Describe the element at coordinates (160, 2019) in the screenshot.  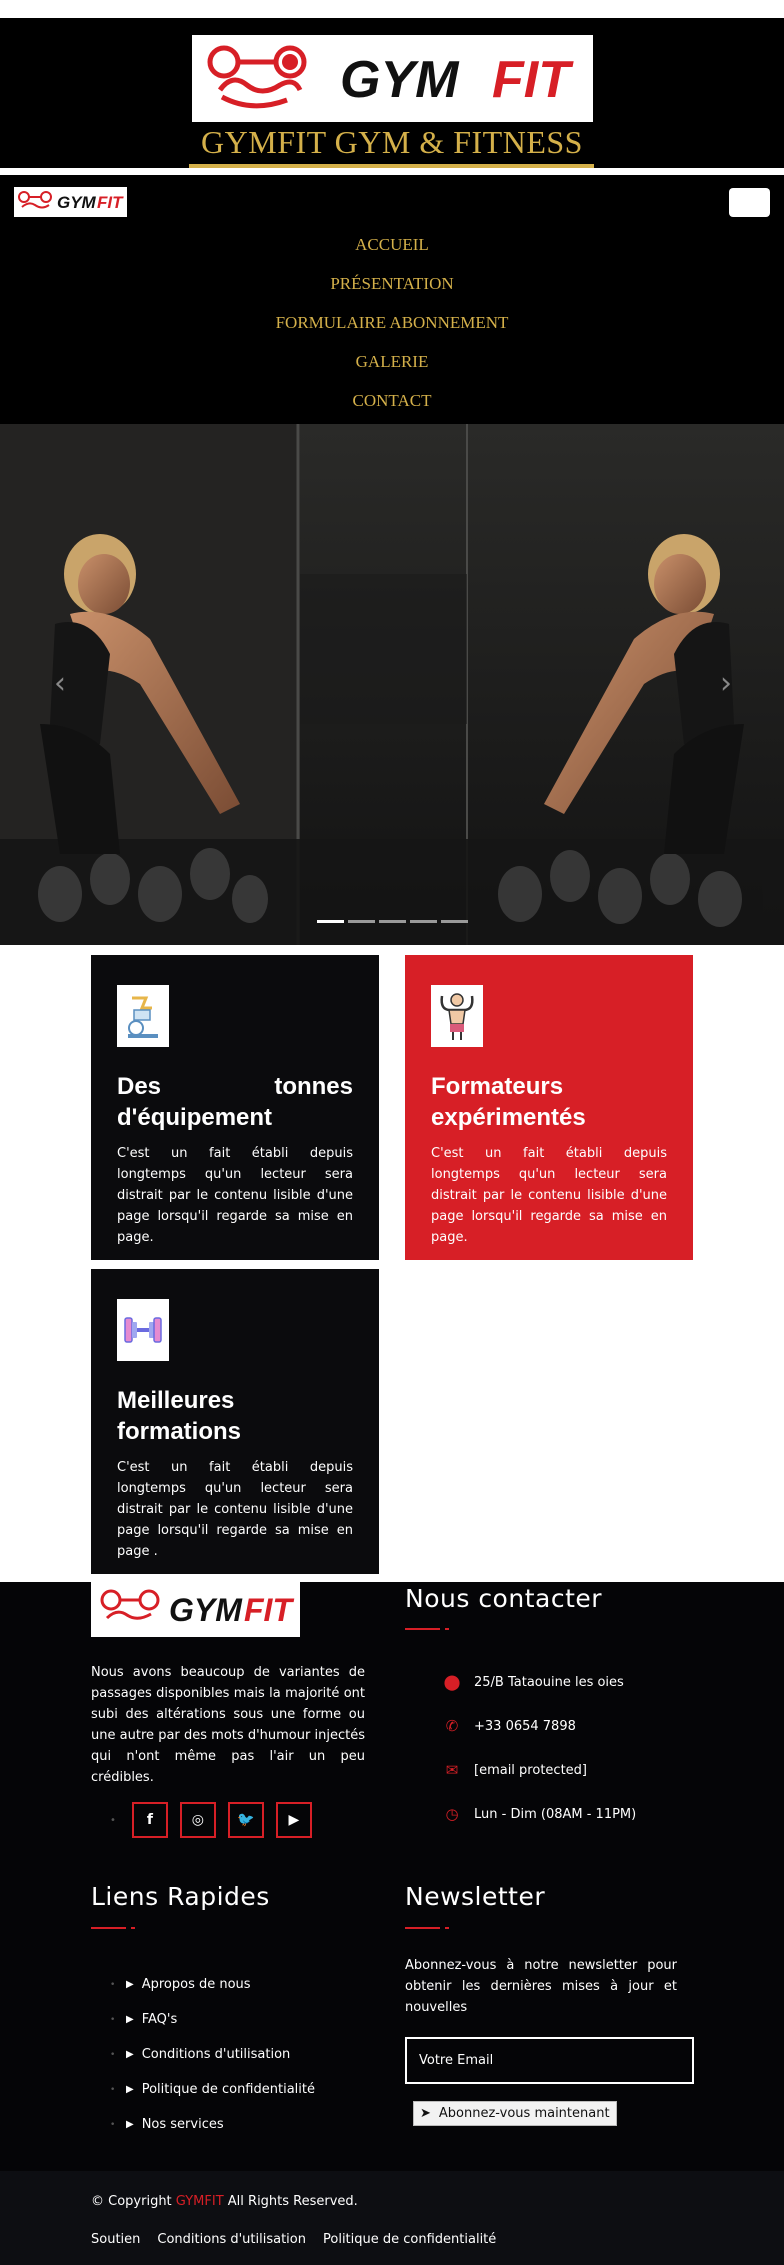
I see `link-faq: FAQ's` at that location.